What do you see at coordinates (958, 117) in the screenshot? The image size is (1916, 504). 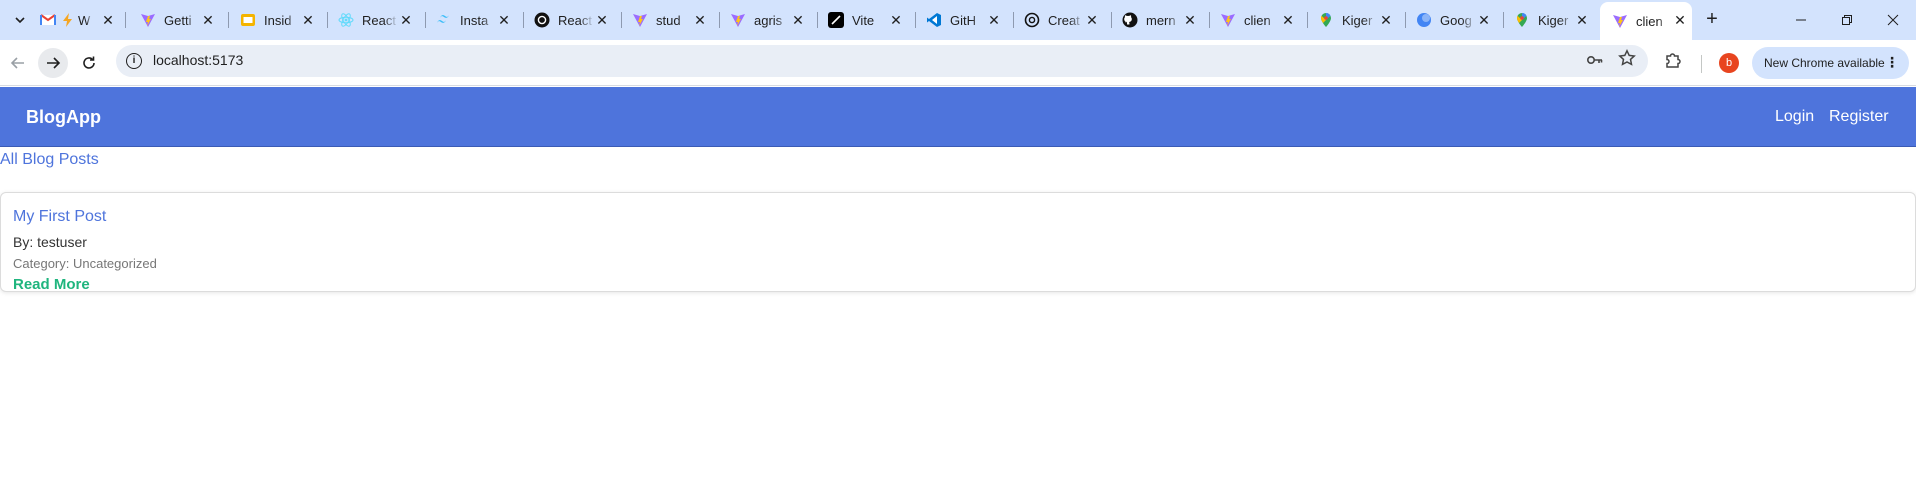 I see `app-navbar: BlogApp Login Register` at bounding box center [958, 117].